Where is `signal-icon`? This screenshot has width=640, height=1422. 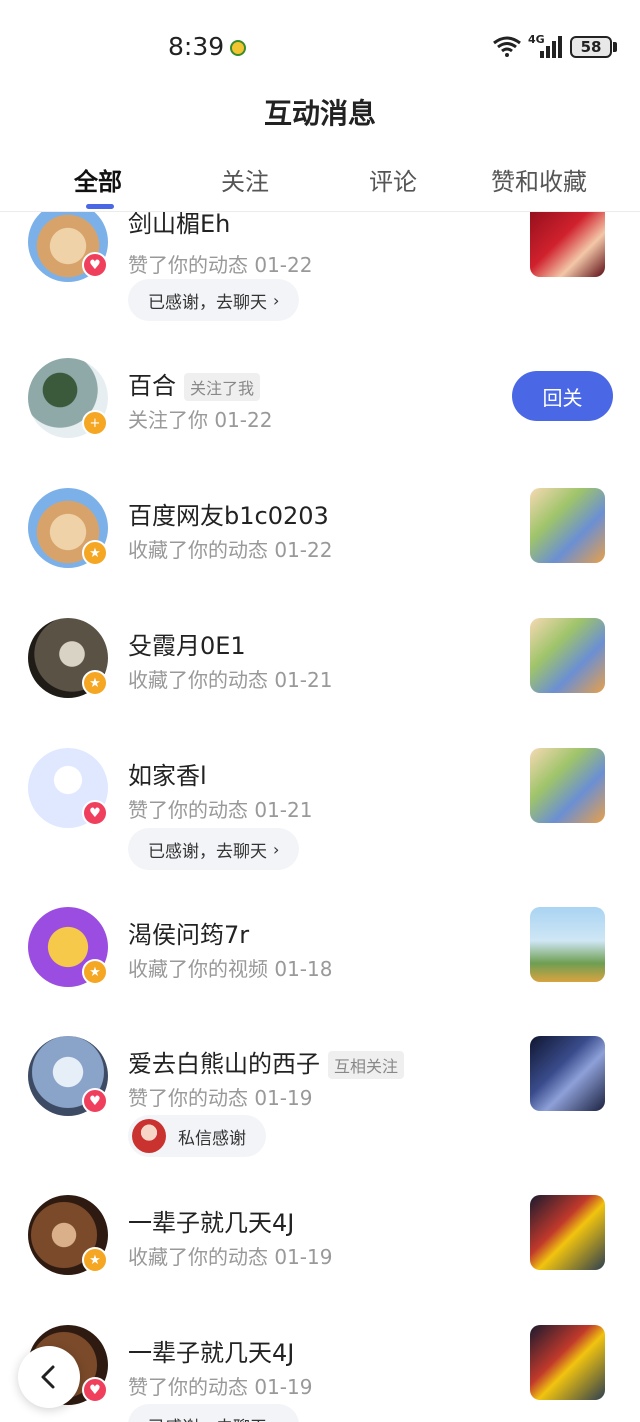
signal-icon is located at coordinates (551, 47).